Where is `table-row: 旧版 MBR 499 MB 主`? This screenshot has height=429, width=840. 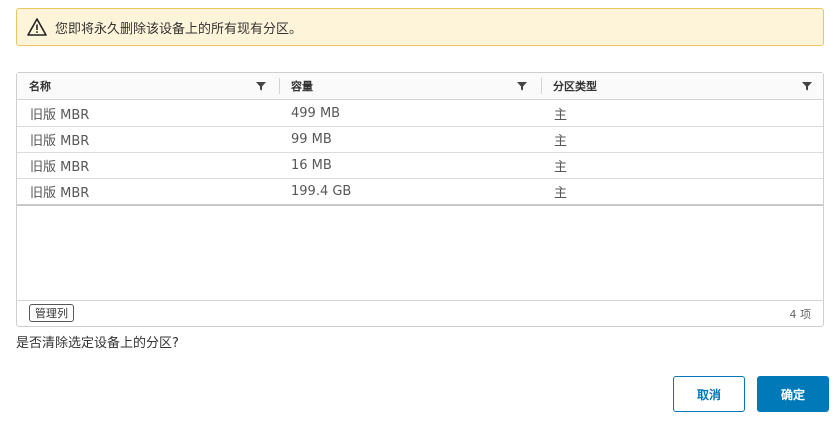 table-row: 旧版 MBR 499 MB 主 is located at coordinates (420, 113).